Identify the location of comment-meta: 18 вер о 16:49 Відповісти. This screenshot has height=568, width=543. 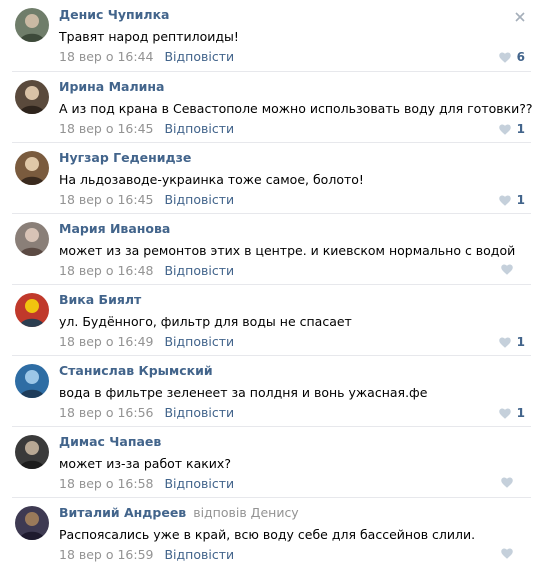
(146, 341).